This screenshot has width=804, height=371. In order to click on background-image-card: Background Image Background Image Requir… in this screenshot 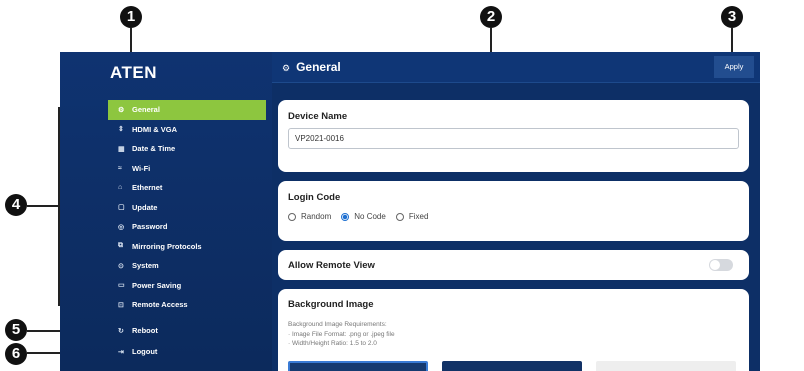, I will do `click(513, 330)`.